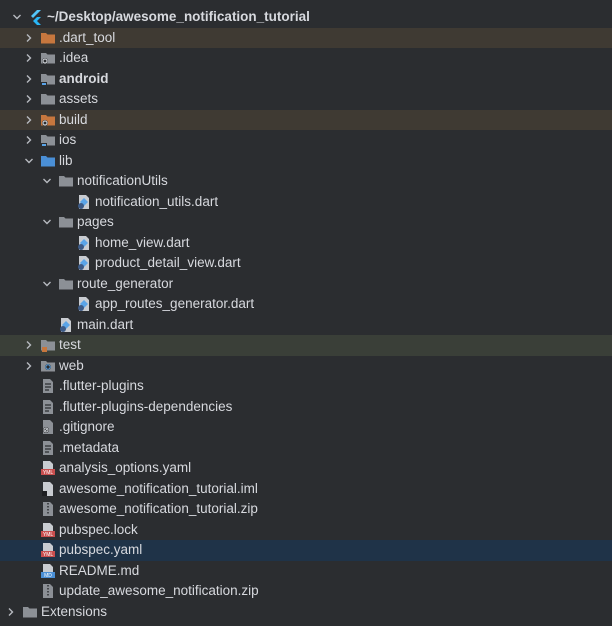  What do you see at coordinates (159, 591) in the screenshot?
I see `tree-item-label: update_awesome_notification.zip` at bounding box center [159, 591].